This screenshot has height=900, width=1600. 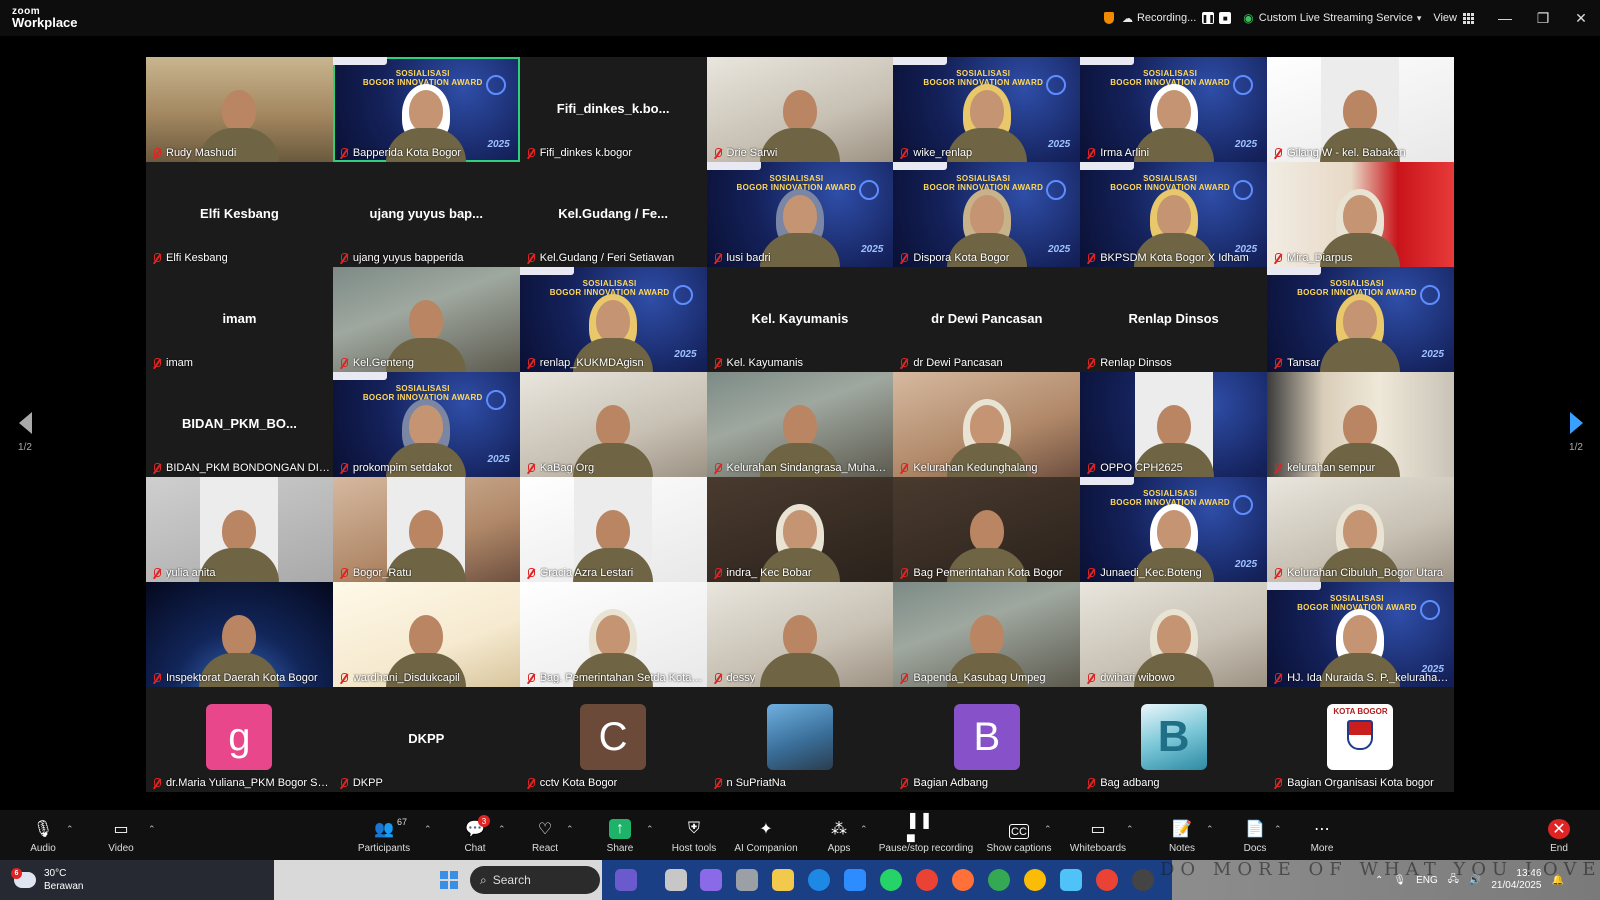 I want to click on notepad-icon, so click(x=1071, y=880).